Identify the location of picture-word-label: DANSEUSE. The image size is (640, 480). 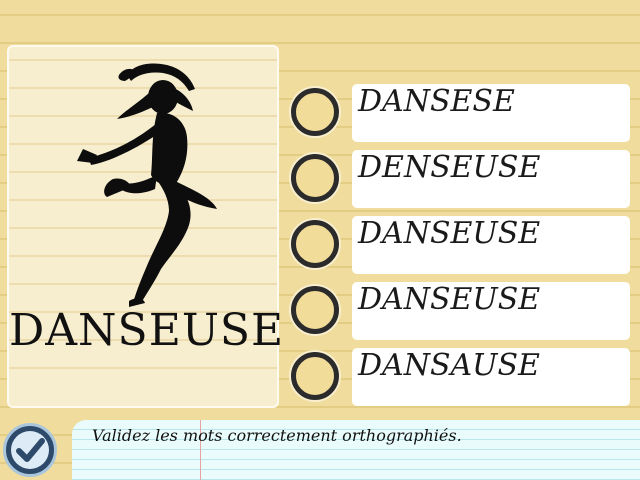
(147, 330).